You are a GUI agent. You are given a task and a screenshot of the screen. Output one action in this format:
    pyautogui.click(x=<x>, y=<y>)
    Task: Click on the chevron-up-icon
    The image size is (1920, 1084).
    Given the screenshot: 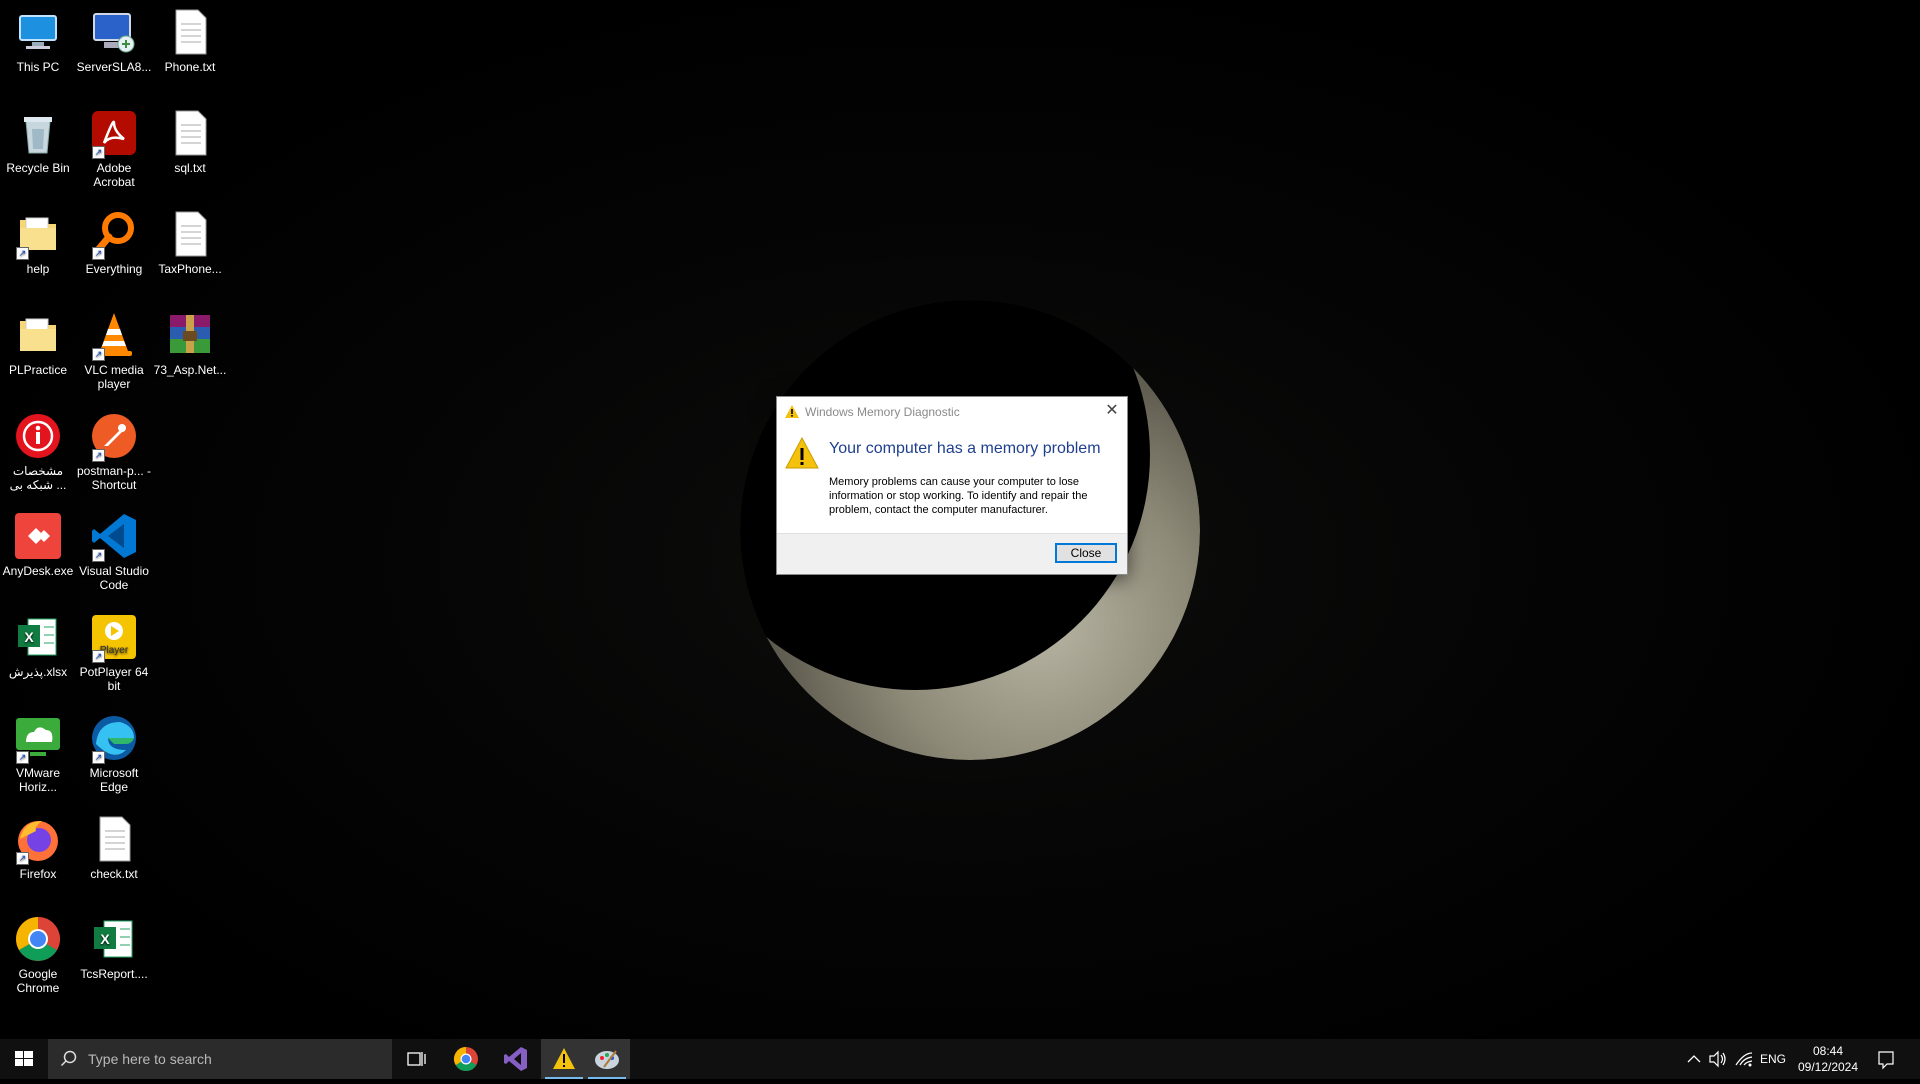 What is the action you would take?
    pyautogui.click(x=1694, y=1059)
    